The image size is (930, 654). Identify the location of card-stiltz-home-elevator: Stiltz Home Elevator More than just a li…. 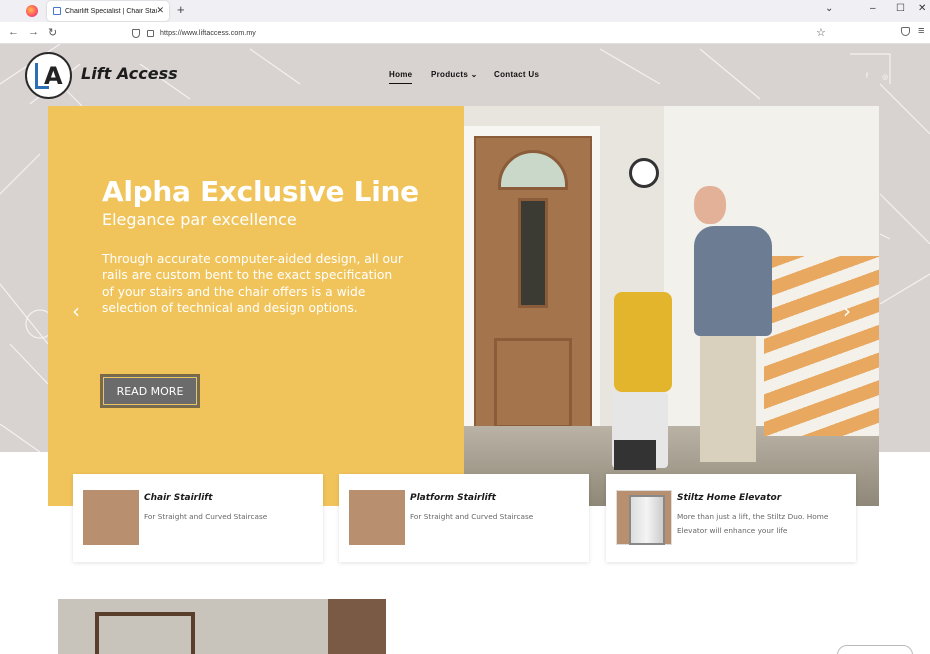
(731, 518).